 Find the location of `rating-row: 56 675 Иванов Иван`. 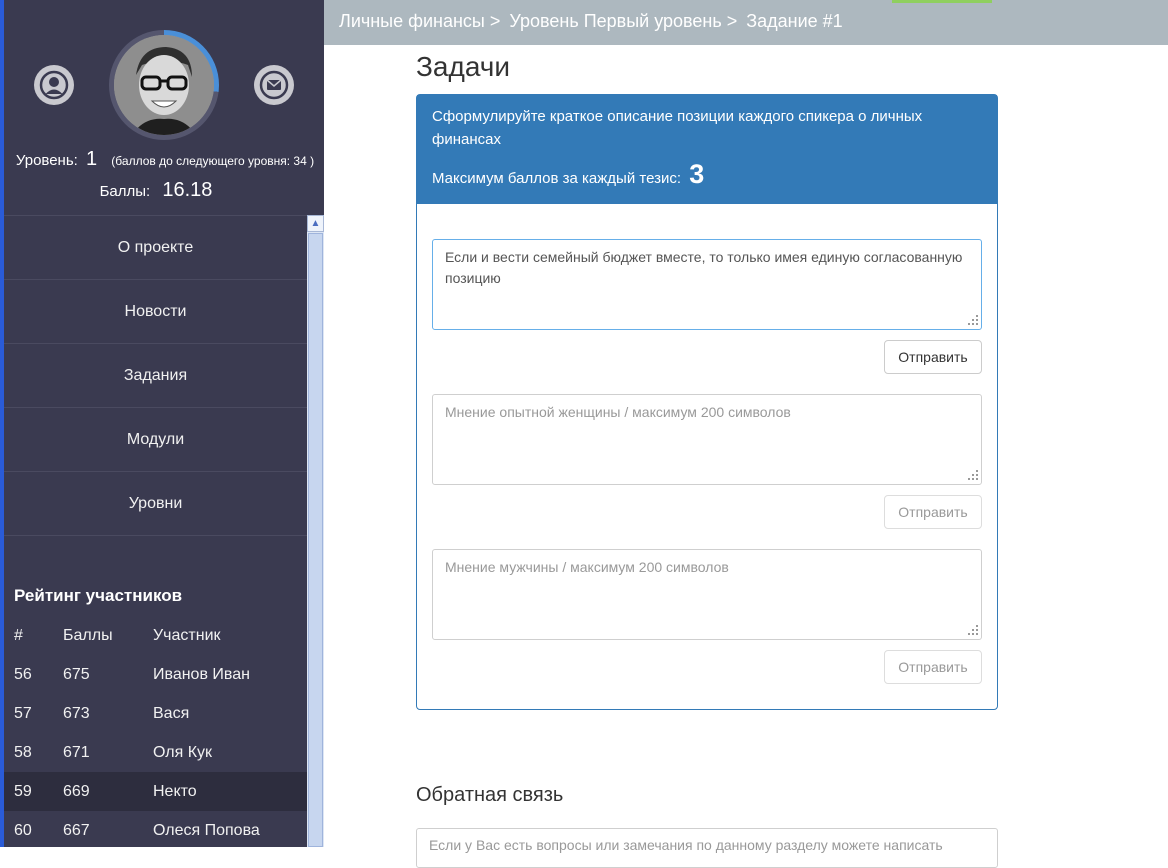

rating-row: 56 675 Иванов Иван is located at coordinates (155, 674).